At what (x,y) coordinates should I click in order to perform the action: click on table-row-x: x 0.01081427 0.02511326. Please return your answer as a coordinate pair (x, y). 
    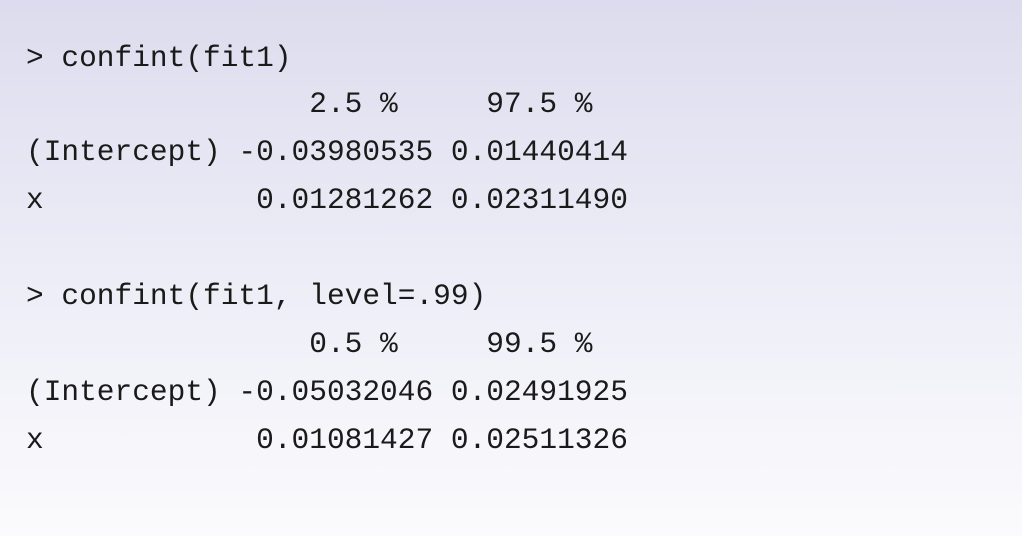
    Looking at the image, I should click on (327, 440).